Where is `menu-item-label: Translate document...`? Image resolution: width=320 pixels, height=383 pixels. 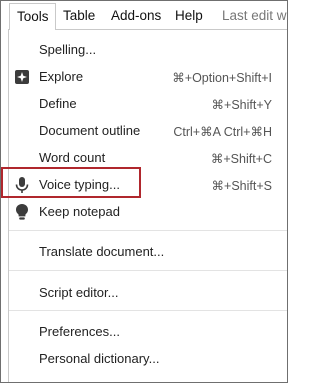 menu-item-label: Translate document... is located at coordinates (102, 251).